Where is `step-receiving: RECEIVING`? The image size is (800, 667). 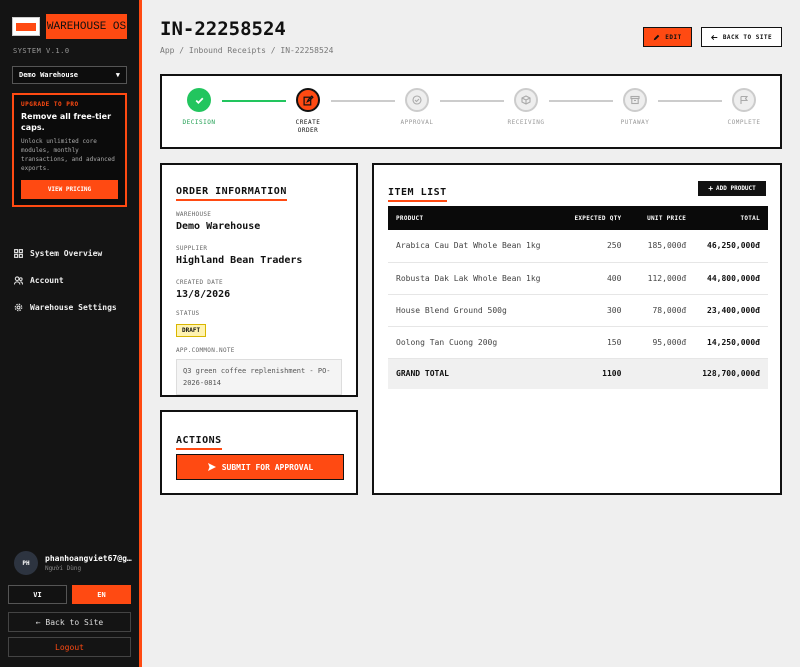
step-receiving: RECEIVING is located at coordinates (526, 107).